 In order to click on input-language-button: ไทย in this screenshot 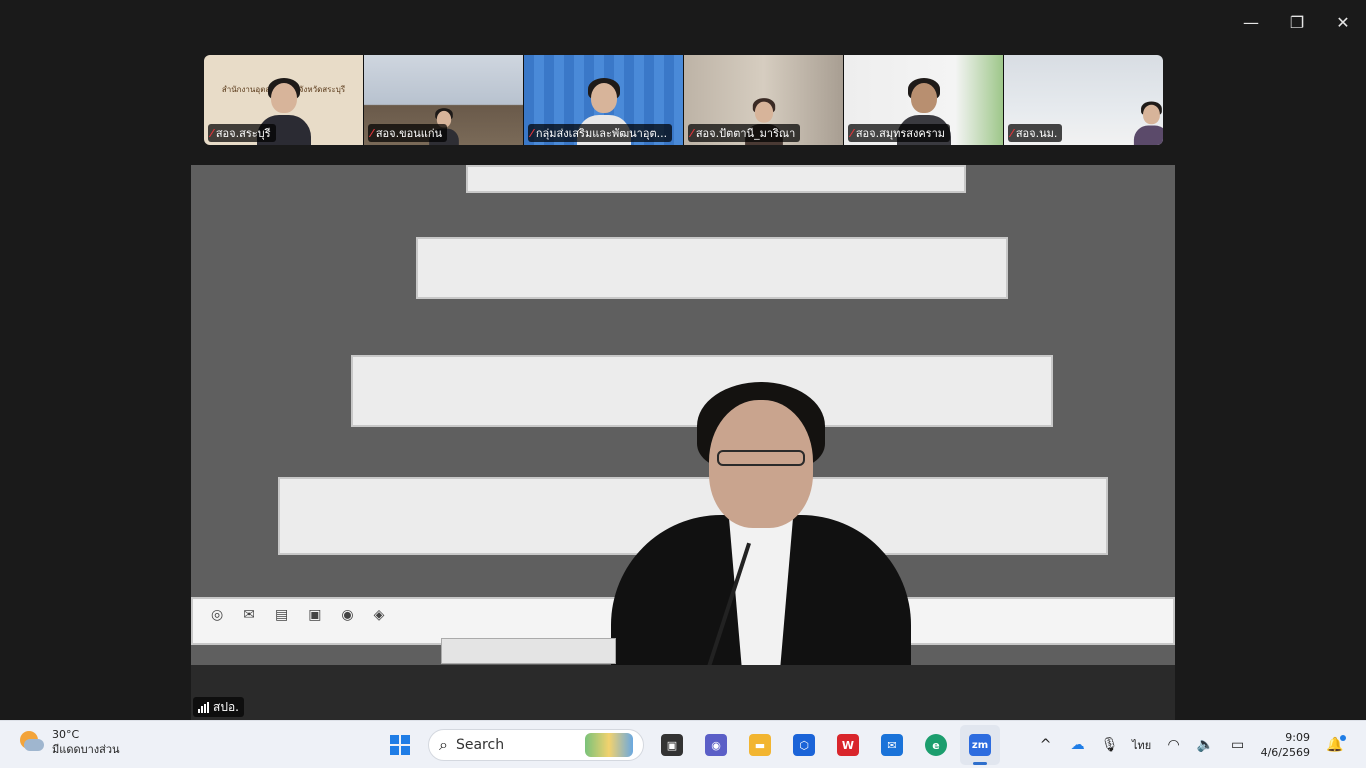, I will do `click(1142, 745)`.